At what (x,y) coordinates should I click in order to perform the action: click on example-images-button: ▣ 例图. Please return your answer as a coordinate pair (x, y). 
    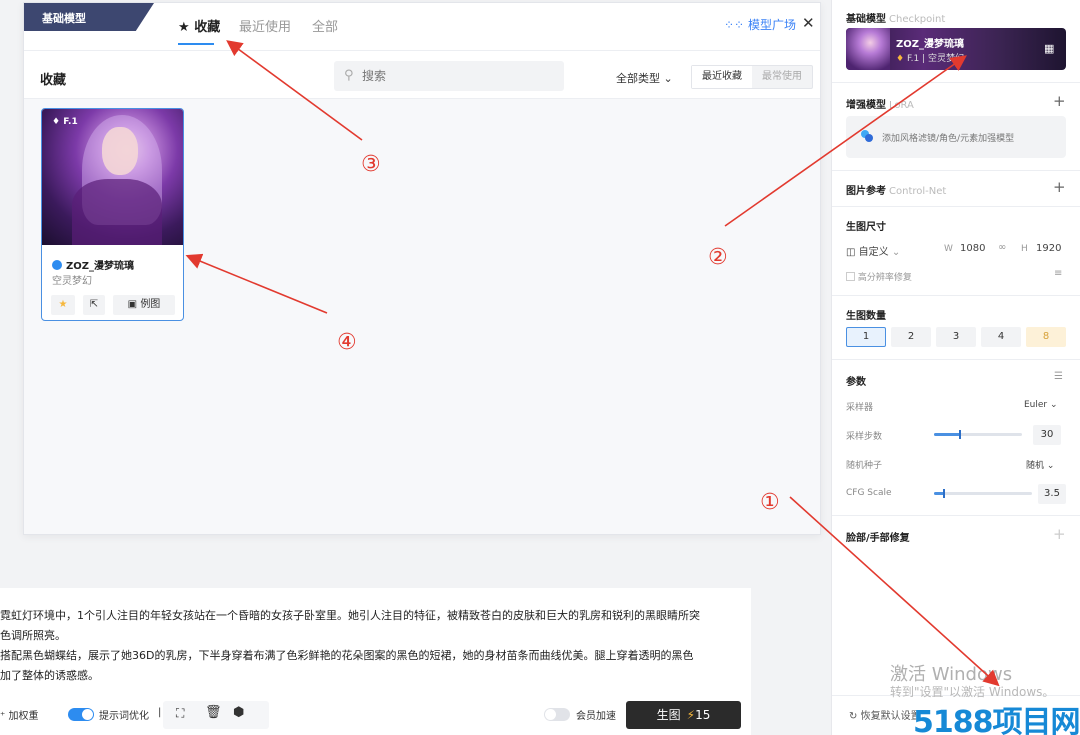
    Looking at the image, I should click on (144, 305).